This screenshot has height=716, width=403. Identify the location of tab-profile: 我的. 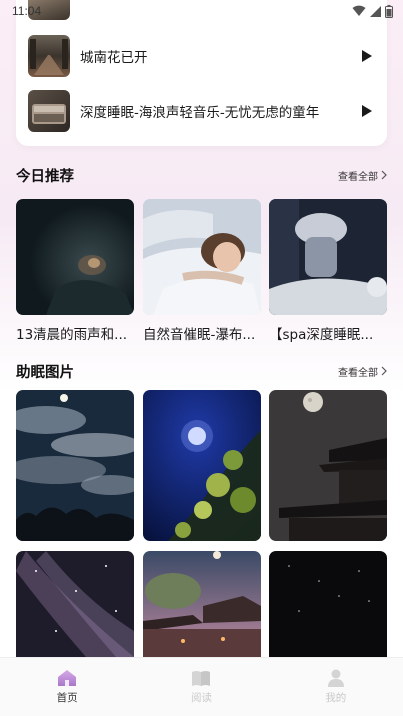
(336, 687).